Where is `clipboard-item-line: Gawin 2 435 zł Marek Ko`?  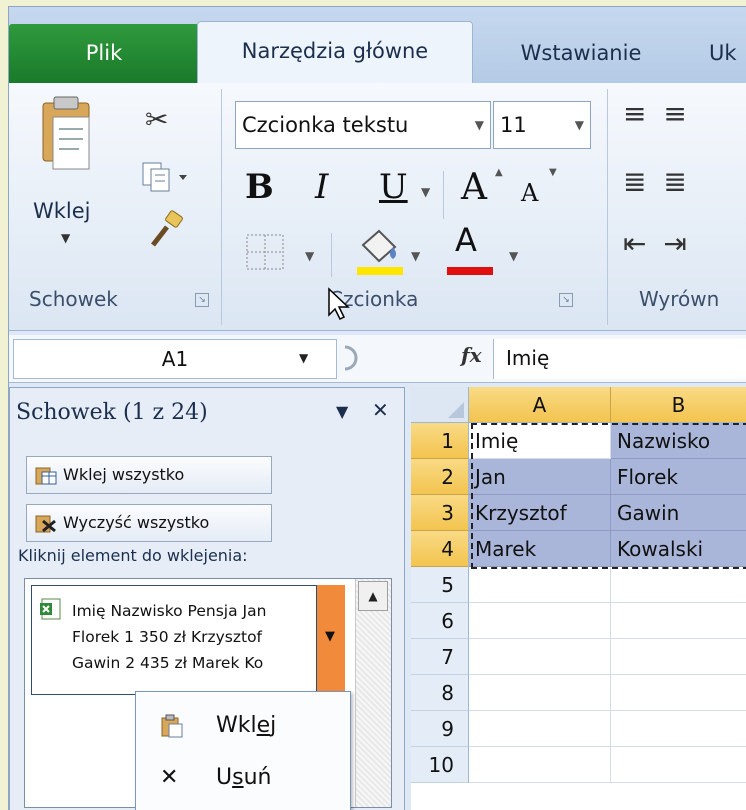
clipboard-item-line: Gawin 2 435 zł Marek Ko is located at coordinates (168, 663).